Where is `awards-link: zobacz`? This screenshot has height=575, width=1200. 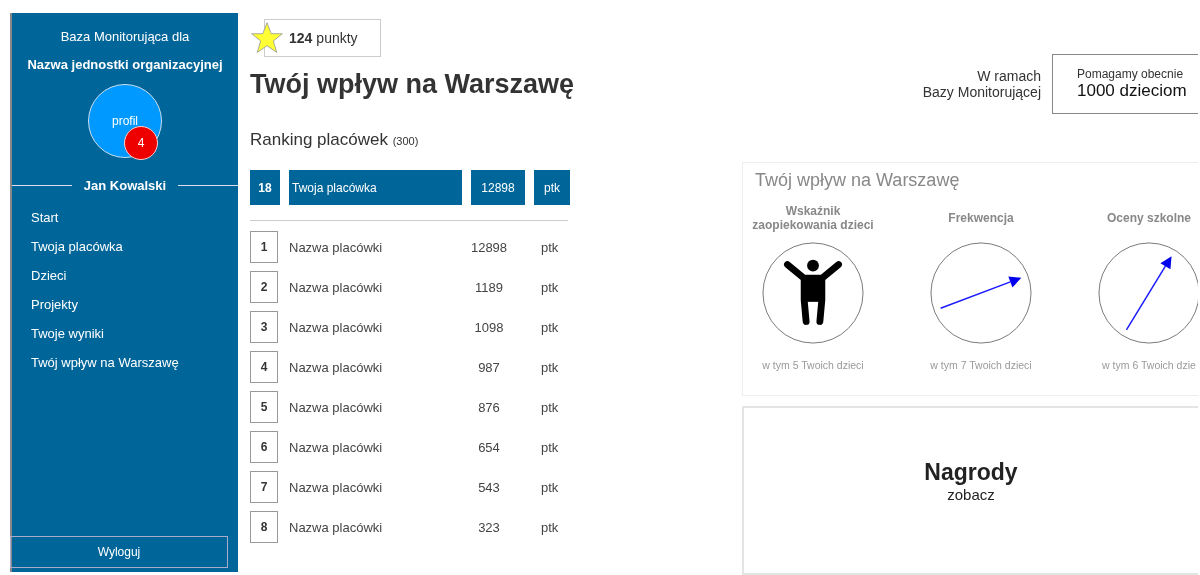 awards-link: zobacz is located at coordinates (971, 494).